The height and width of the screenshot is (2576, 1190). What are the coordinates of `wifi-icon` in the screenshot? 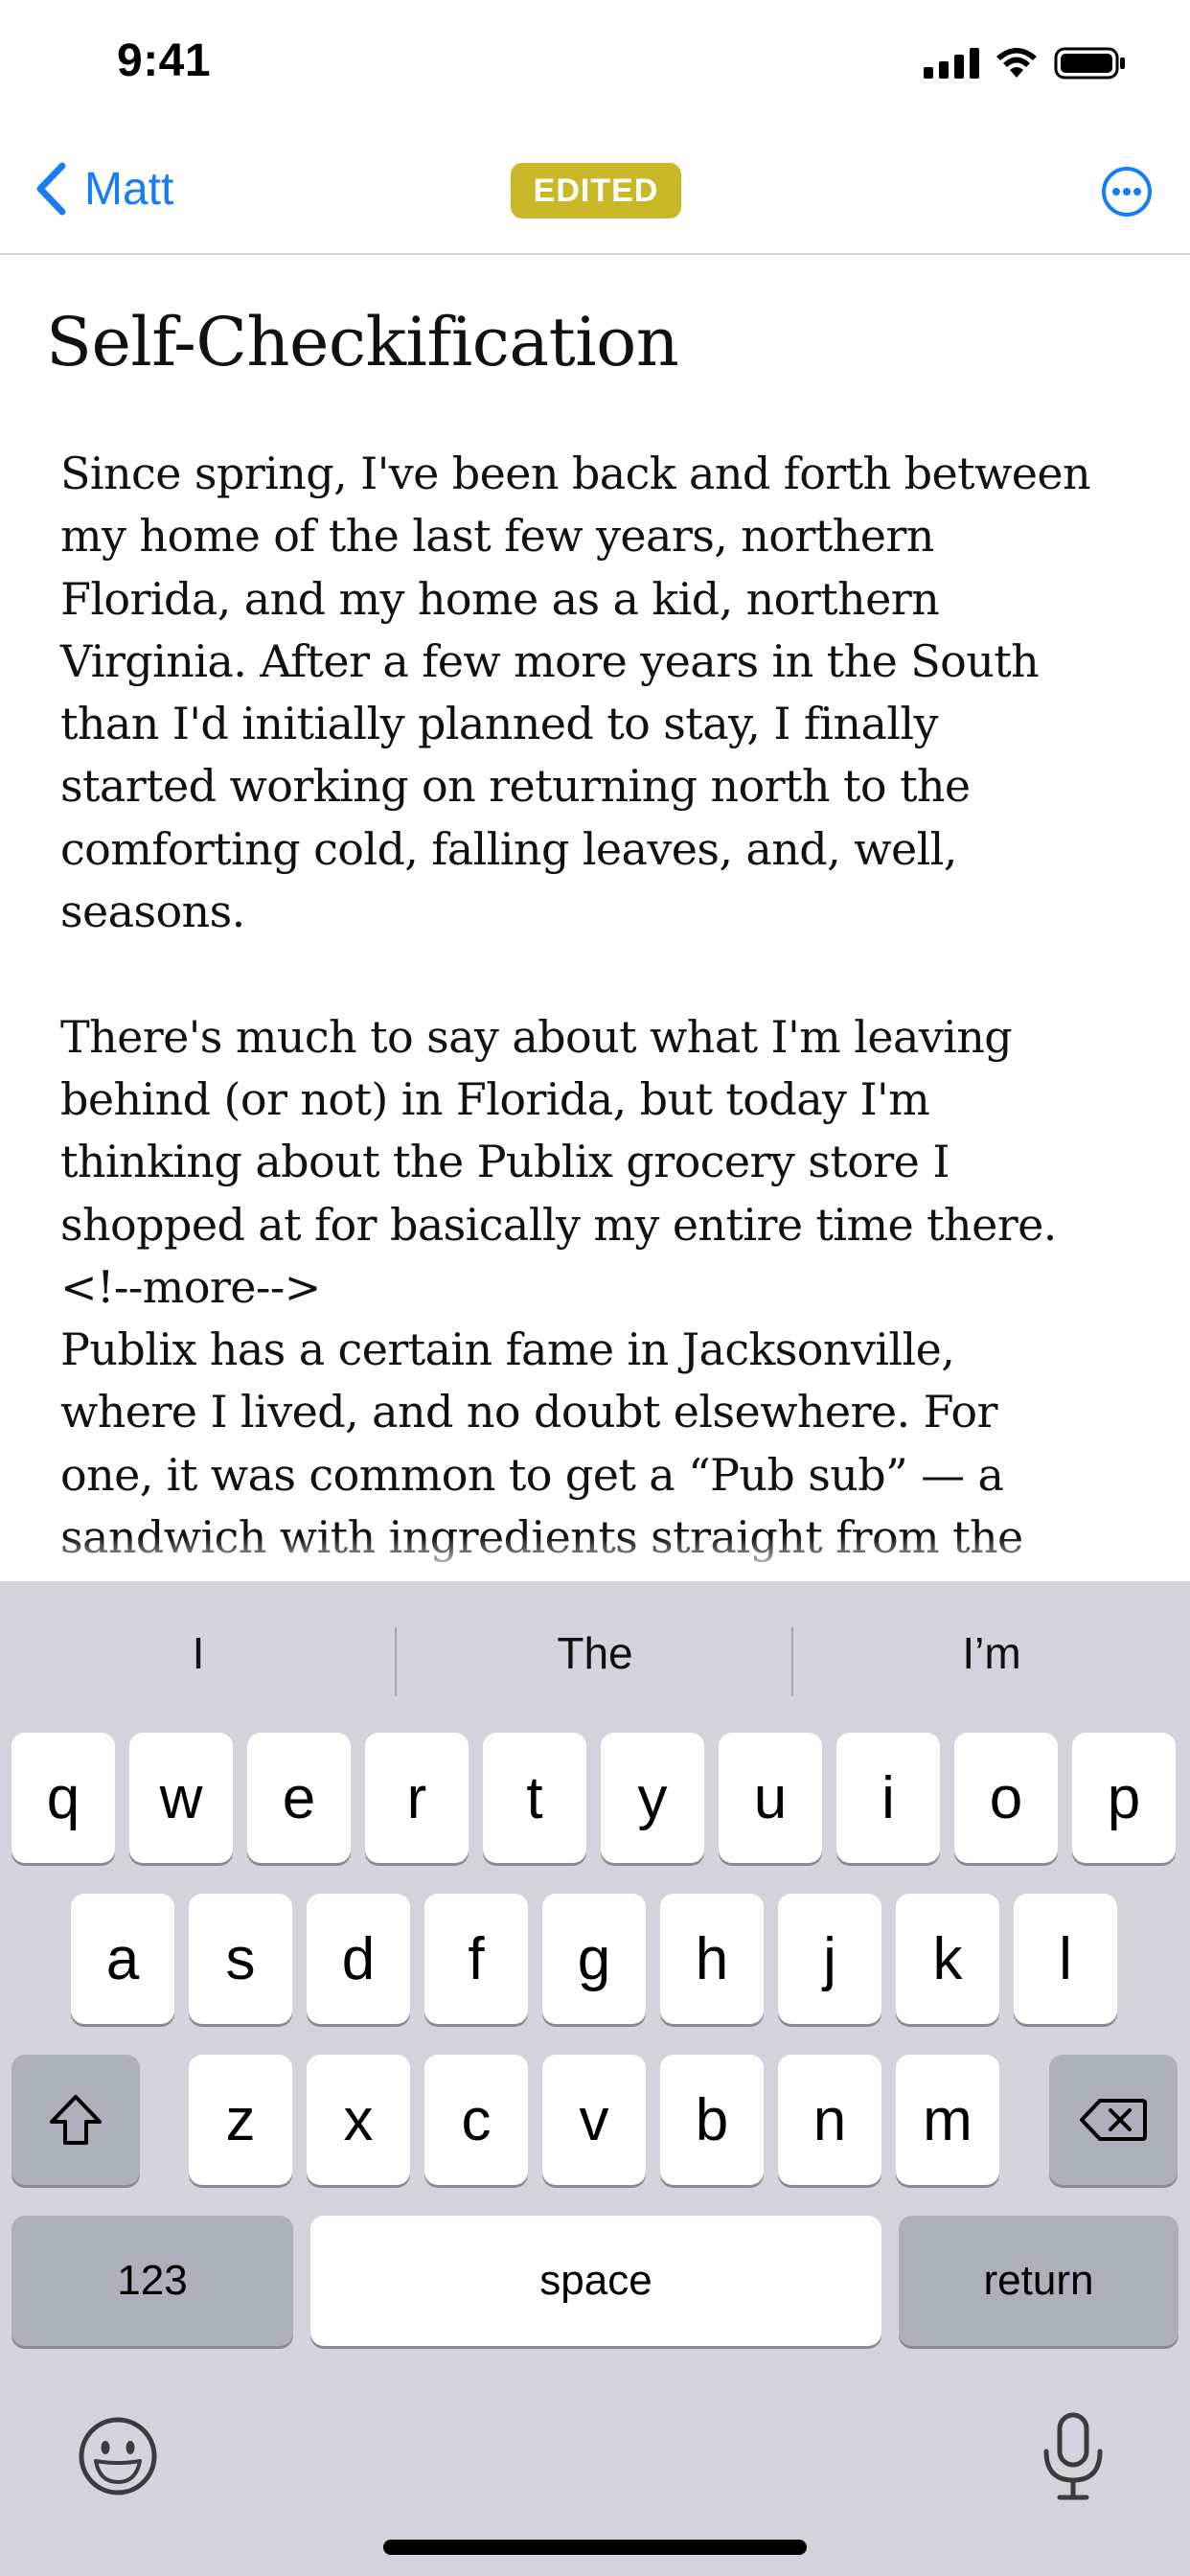 It's located at (1016, 63).